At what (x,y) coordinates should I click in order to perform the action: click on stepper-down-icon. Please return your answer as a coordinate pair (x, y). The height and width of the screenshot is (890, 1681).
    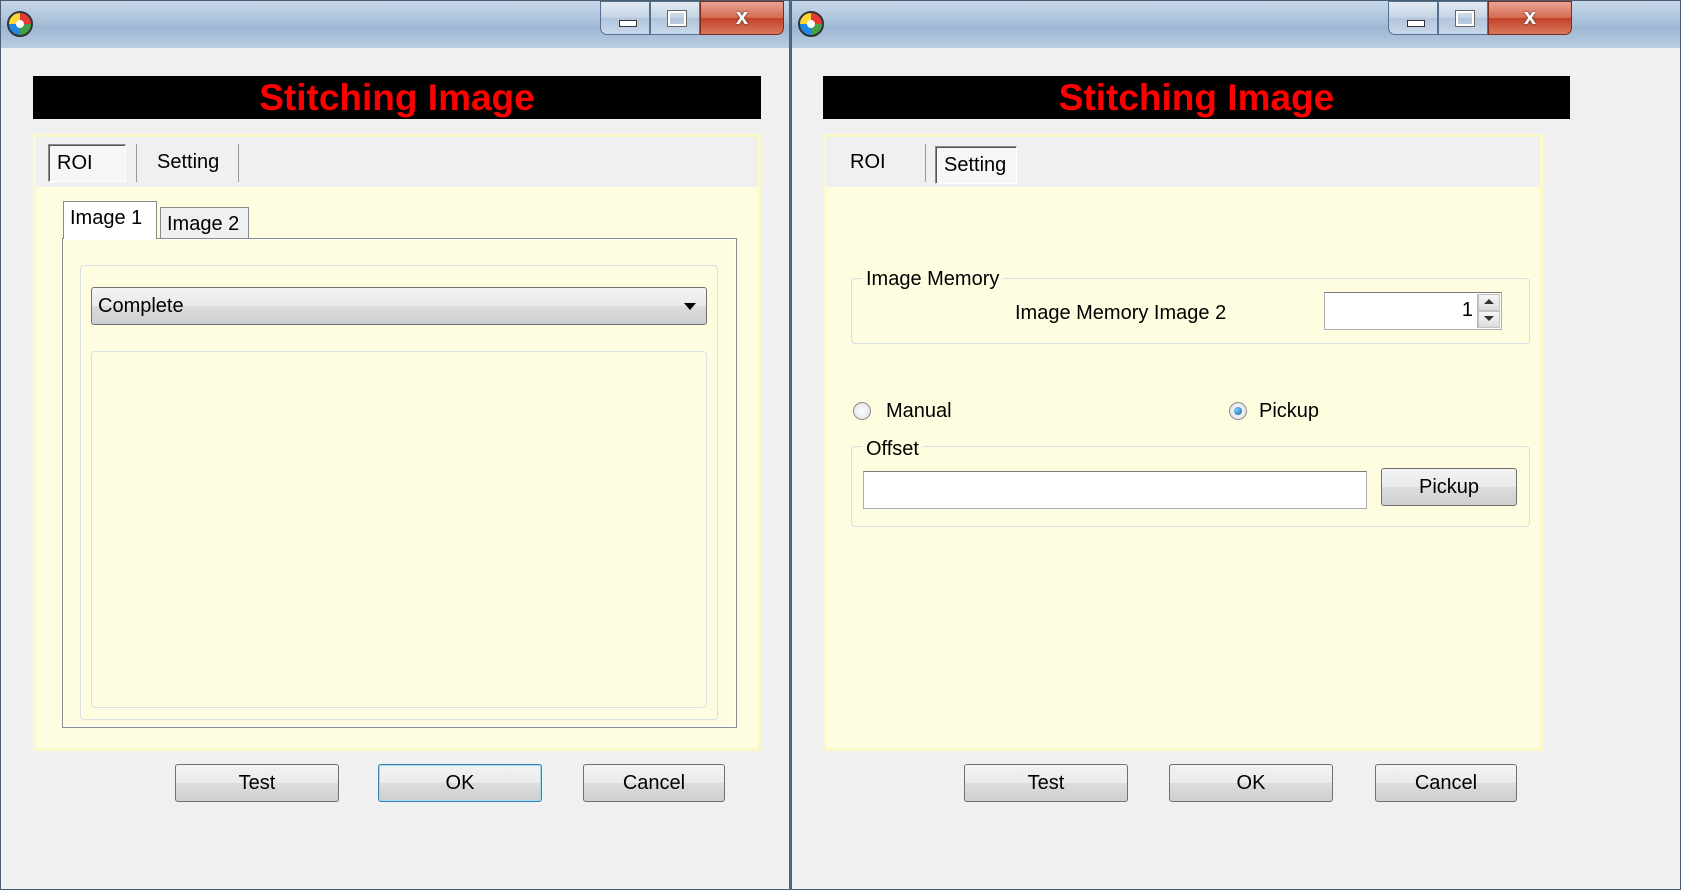
    Looking at the image, I should click on (1489, 319).